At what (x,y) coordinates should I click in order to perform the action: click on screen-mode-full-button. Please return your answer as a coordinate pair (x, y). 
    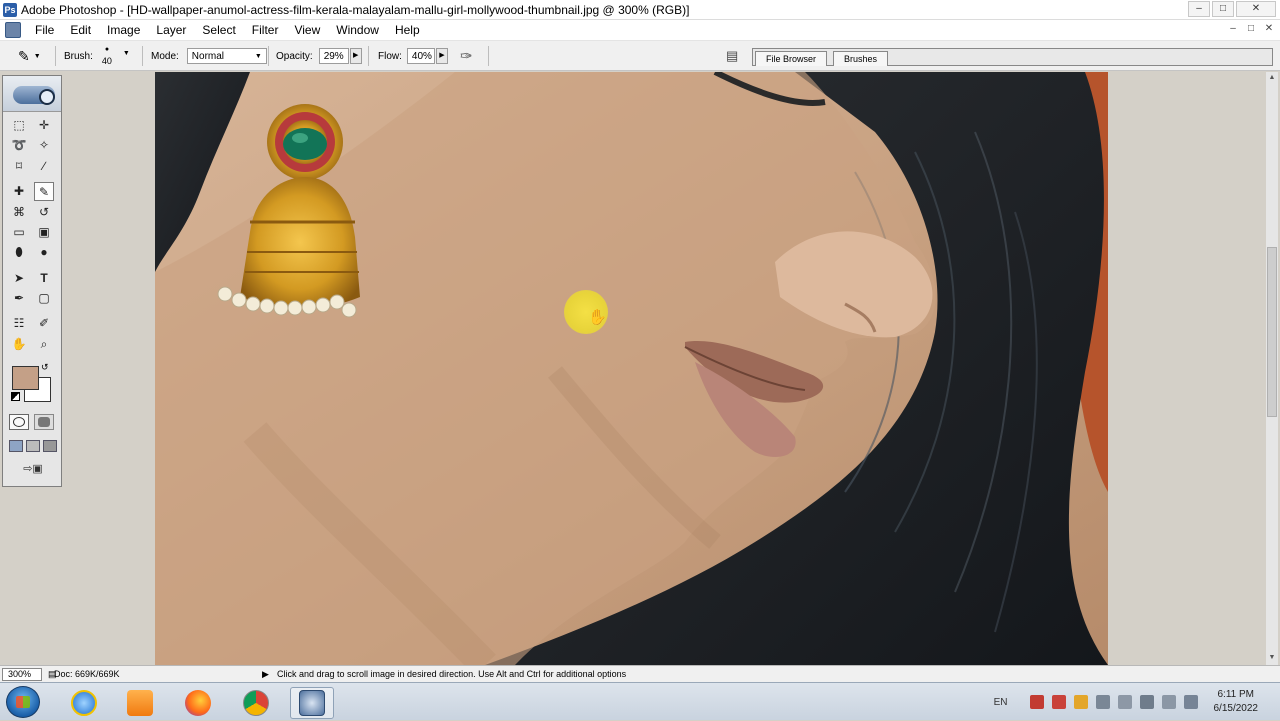
    Looking at the image, I should click on (50, 446).